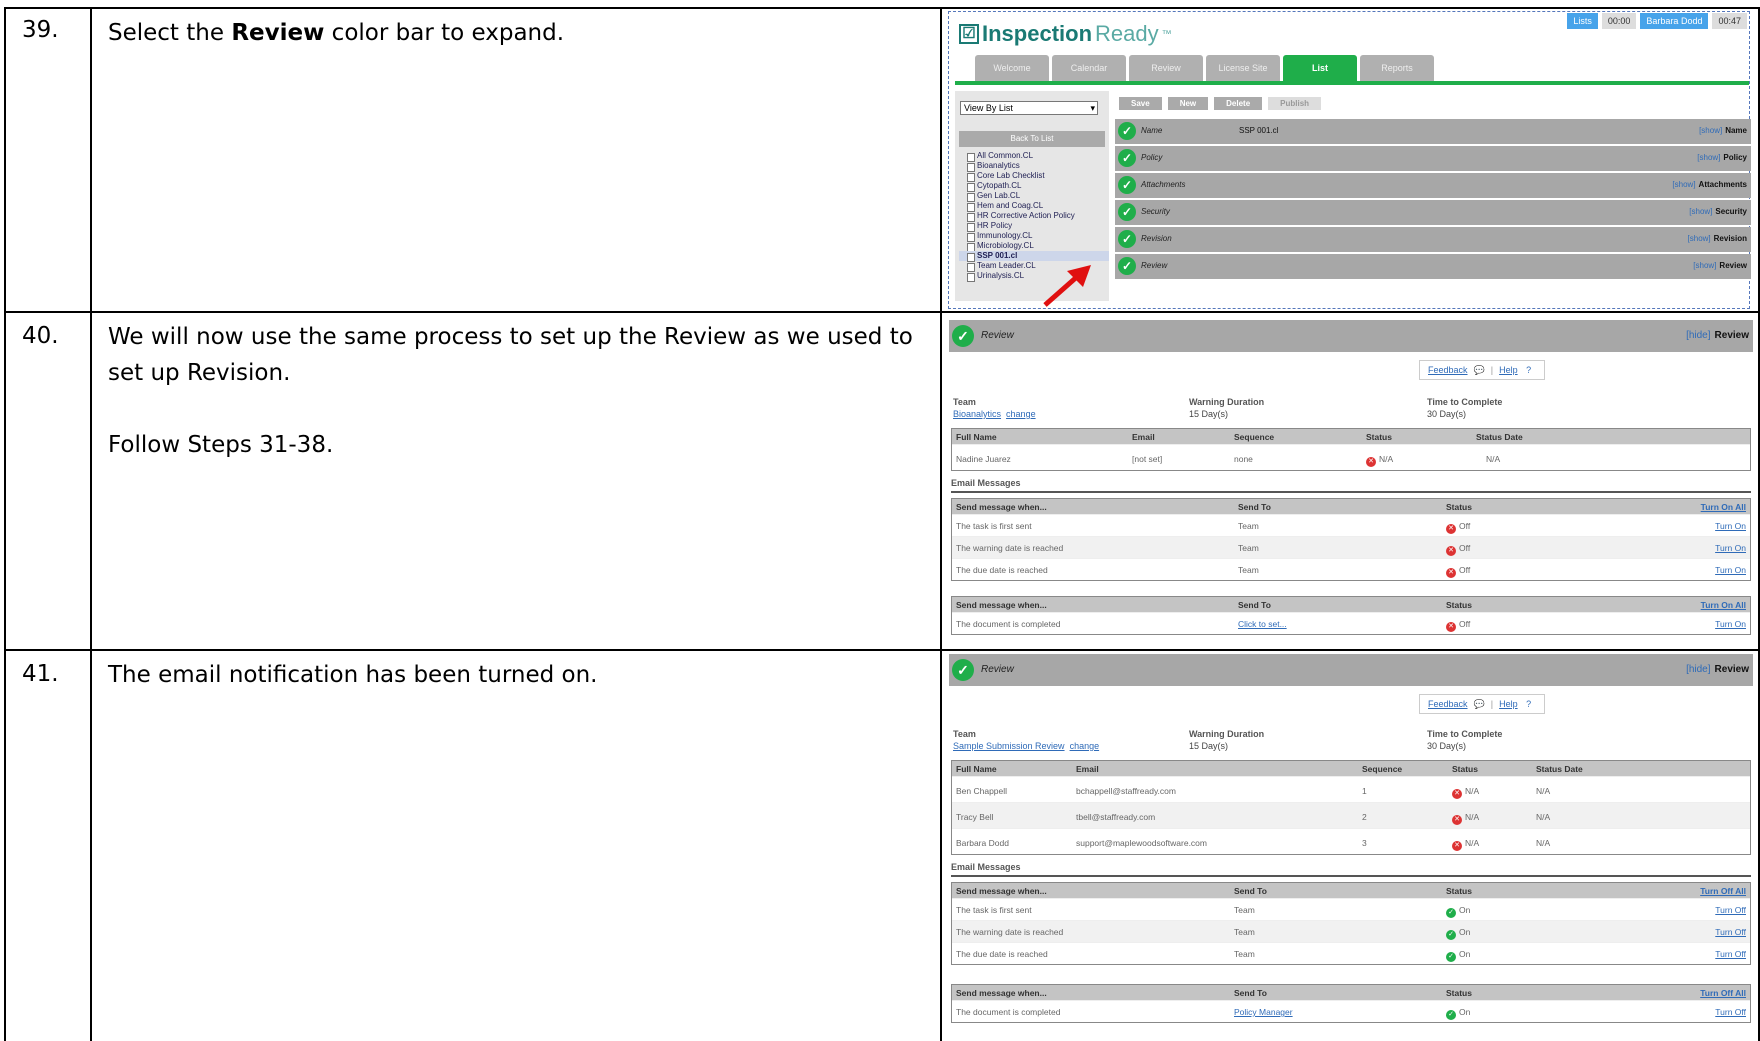 This screenshot has height=1041, width=1760. What do you see at coordinates (1034, 216) in the screenshot?
I see `list-item: HR Corrective Action Policy` at bounding box center [1034, 216].